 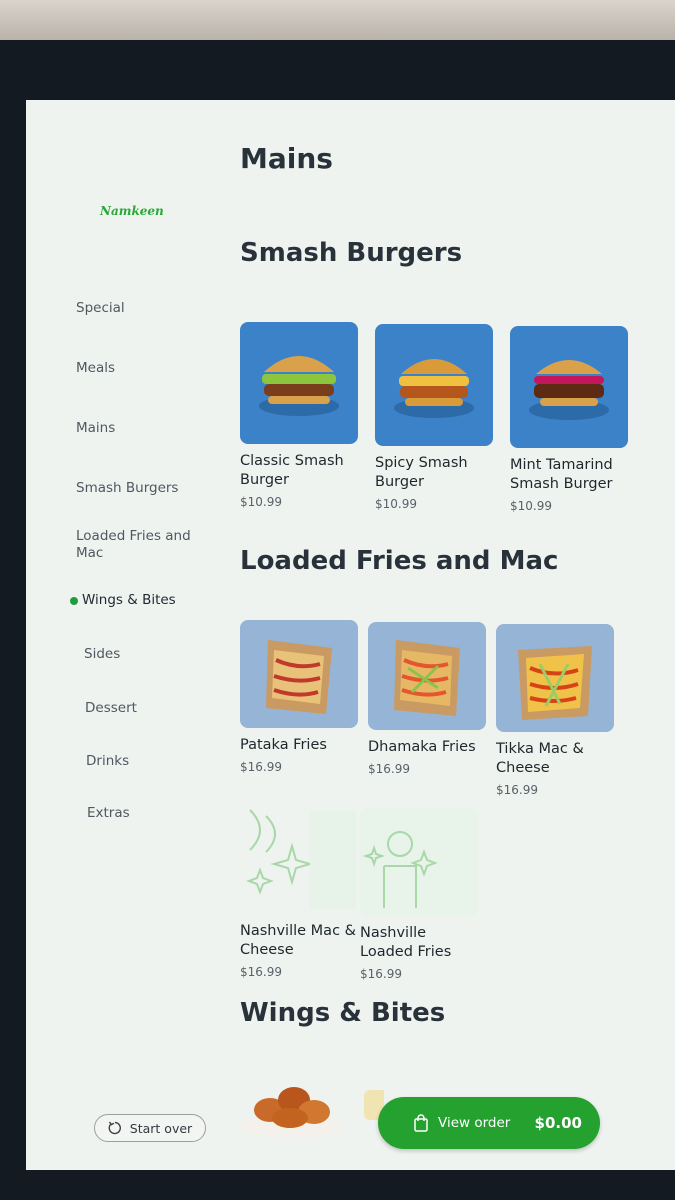 I want to click on sidebar-item-wings-bites: Wings & Bites, so click(x=141, y=600).